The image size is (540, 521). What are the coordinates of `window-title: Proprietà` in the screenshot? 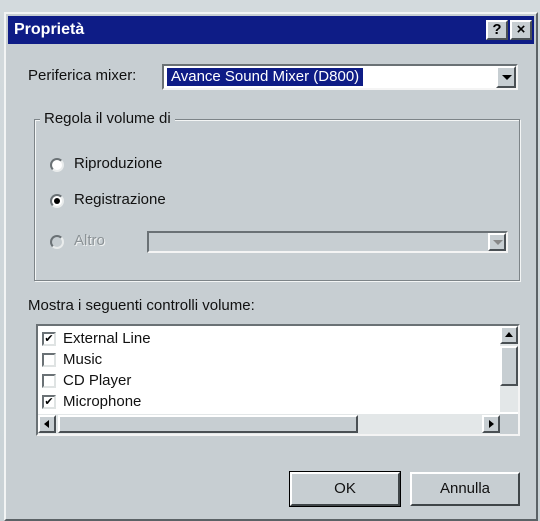 It's located at (49, 29).